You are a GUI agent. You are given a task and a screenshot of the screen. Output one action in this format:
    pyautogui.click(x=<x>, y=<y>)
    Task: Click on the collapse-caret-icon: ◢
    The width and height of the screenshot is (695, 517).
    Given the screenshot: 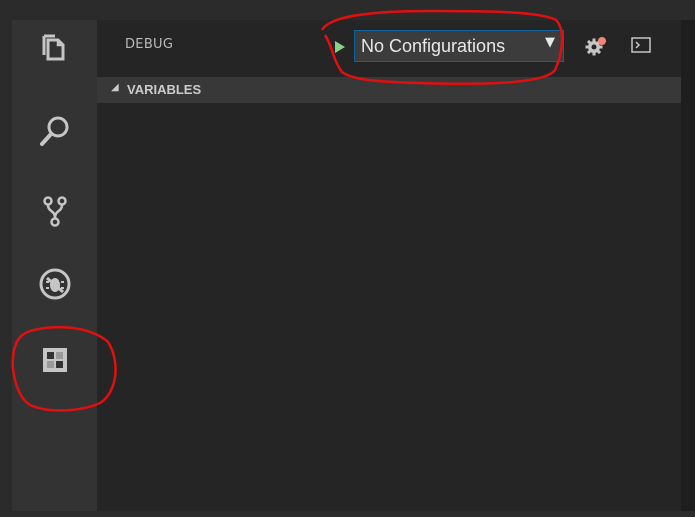 What is the action you would take?
    pyautogui.click(x=115, y=87)
    